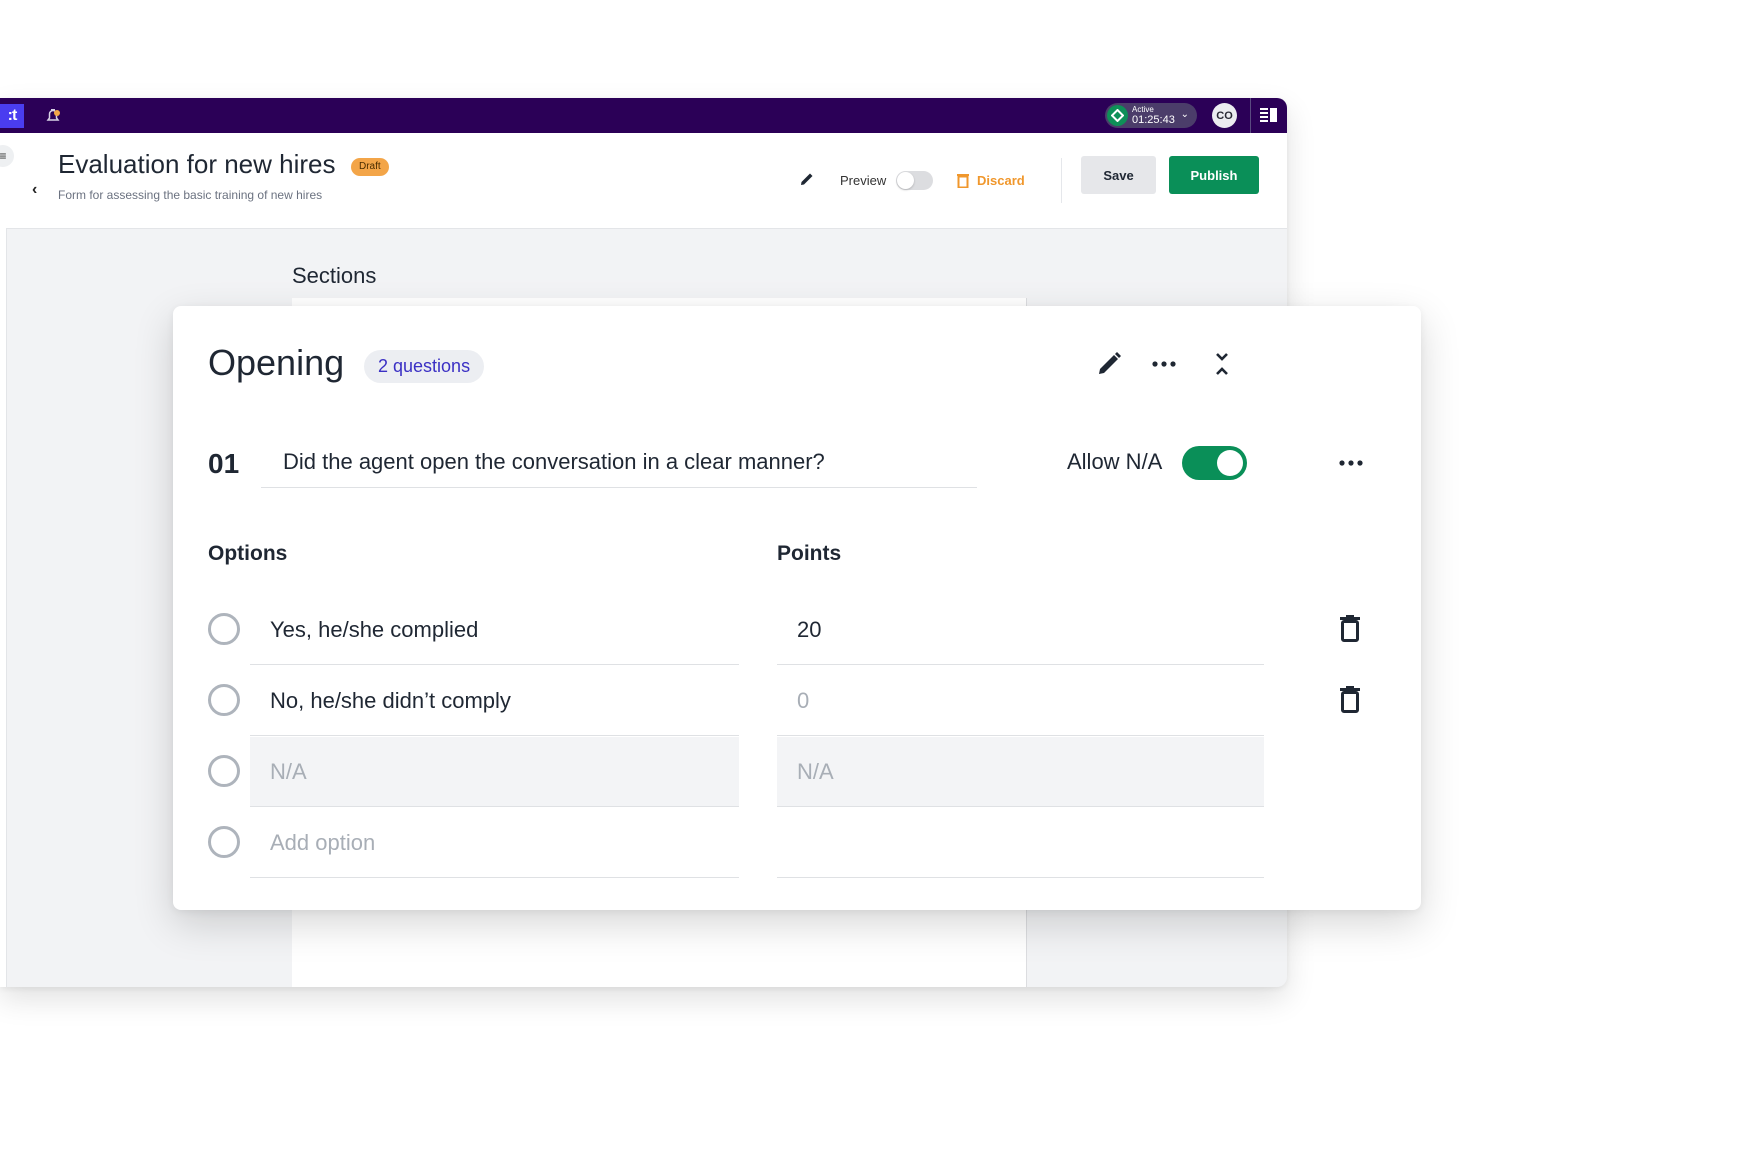 The height and width of the screenshot is (1160, 1740). What do you see at coordinates (494, 630) in the screenshot?
I see `option-label-input: Yes, he/she complied` at bounding box center [494, 630].